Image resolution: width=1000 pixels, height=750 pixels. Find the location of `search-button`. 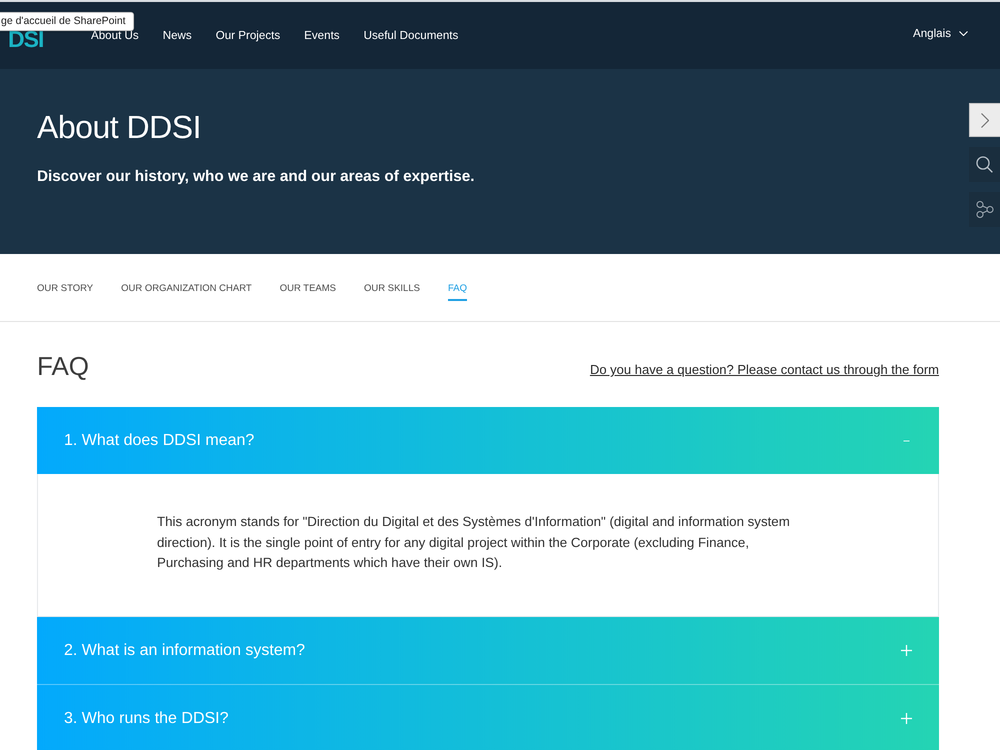

search-button is located at coordinates (984, 164).